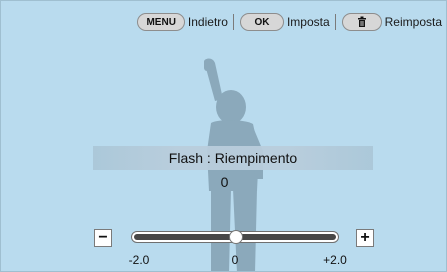 The width and height of the screenshot is (447, 272). I want to click on trash-key-icon, so click(361, 22).